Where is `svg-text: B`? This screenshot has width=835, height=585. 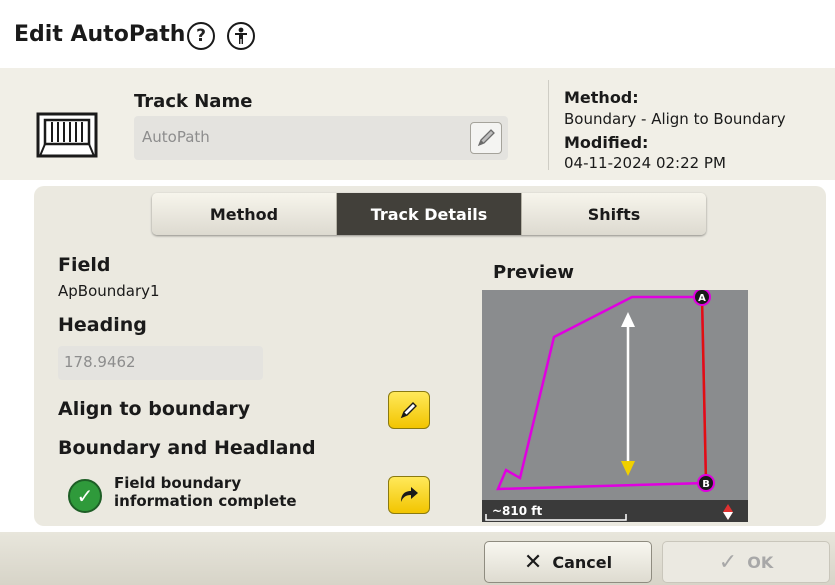 svg-text: B is located at coordinates (706, 484).